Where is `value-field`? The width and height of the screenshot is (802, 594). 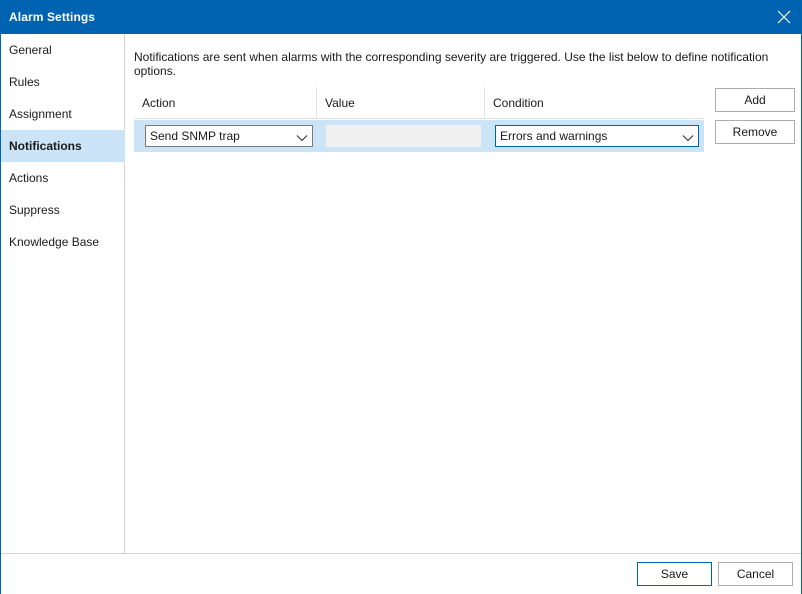 value-field is located at coordinates (403, 136).